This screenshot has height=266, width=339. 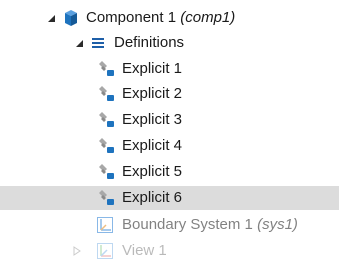 What do you see at coordinates (208, 17) in the screenshot?
I see `component-tag: (comp1)` at bounding box center [208, 17].